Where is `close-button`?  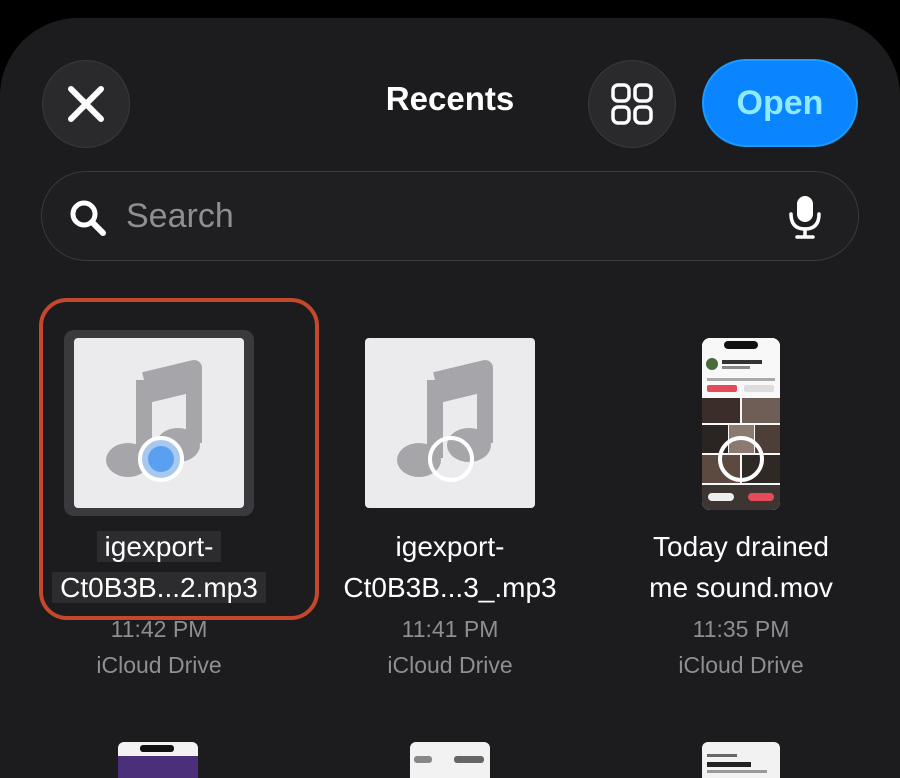 close-button is located at coordinates (86, 104).